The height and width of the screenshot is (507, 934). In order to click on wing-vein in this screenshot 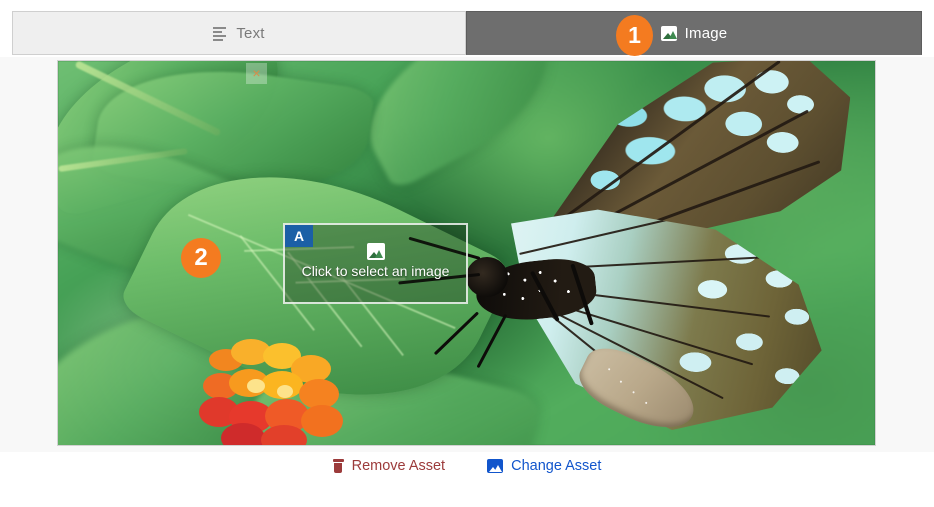, I will do `click(658, 150)`.